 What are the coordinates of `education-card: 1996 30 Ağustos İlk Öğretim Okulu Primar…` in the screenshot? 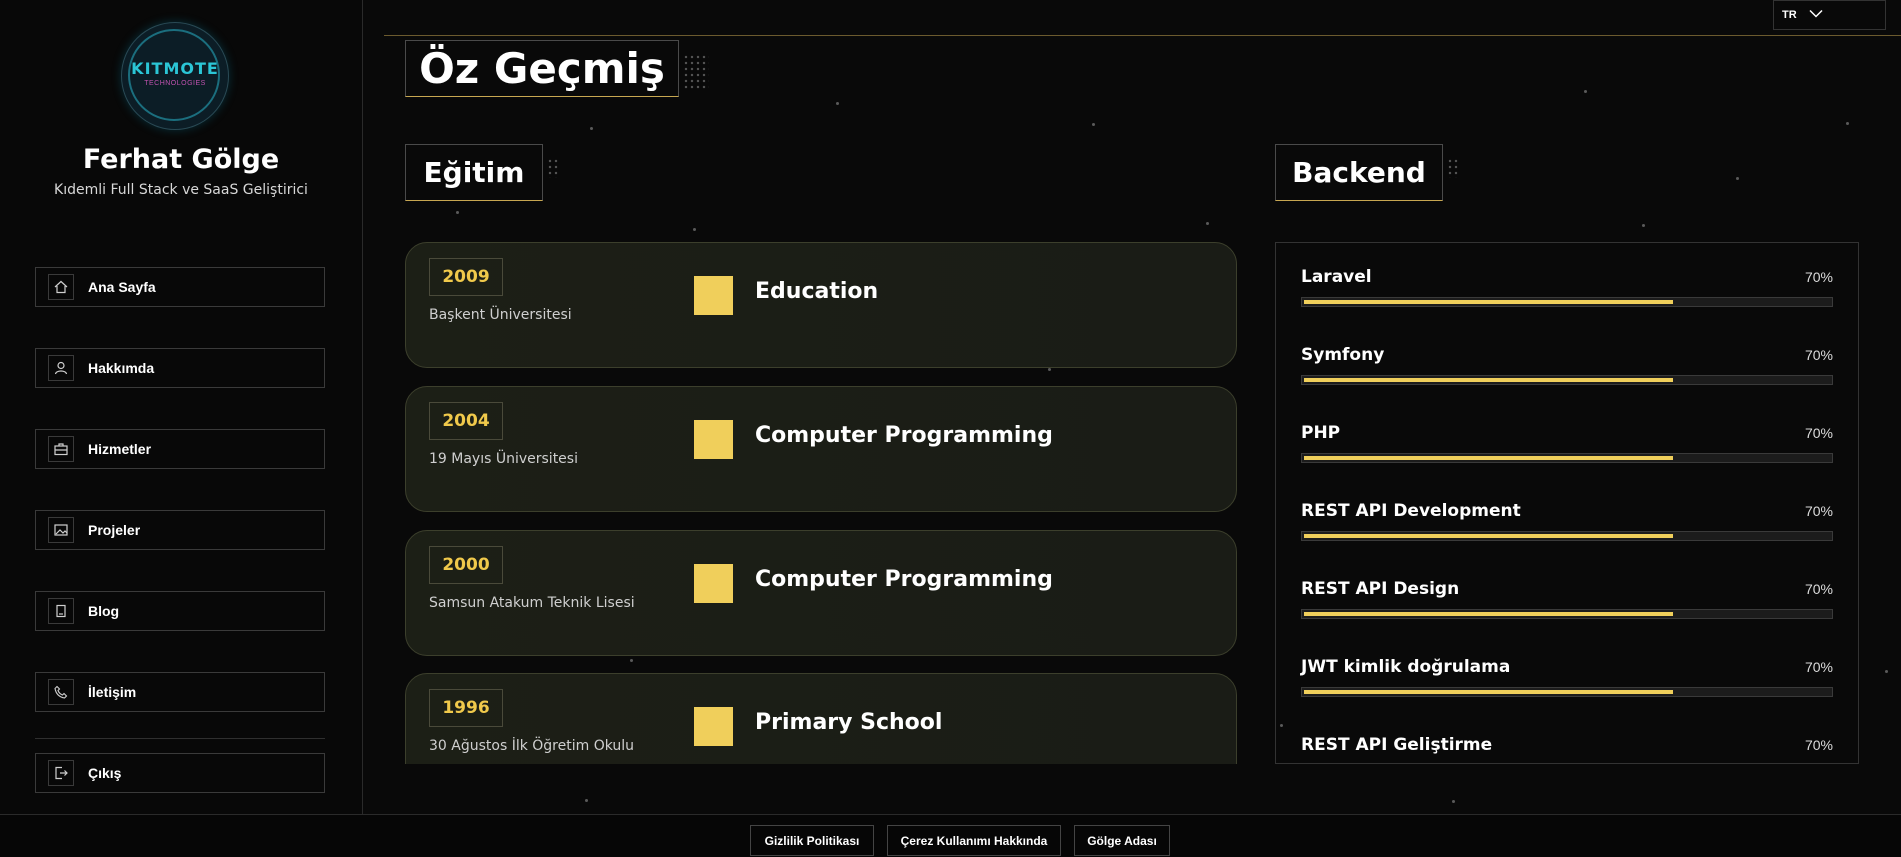 It's located at (821, 718).